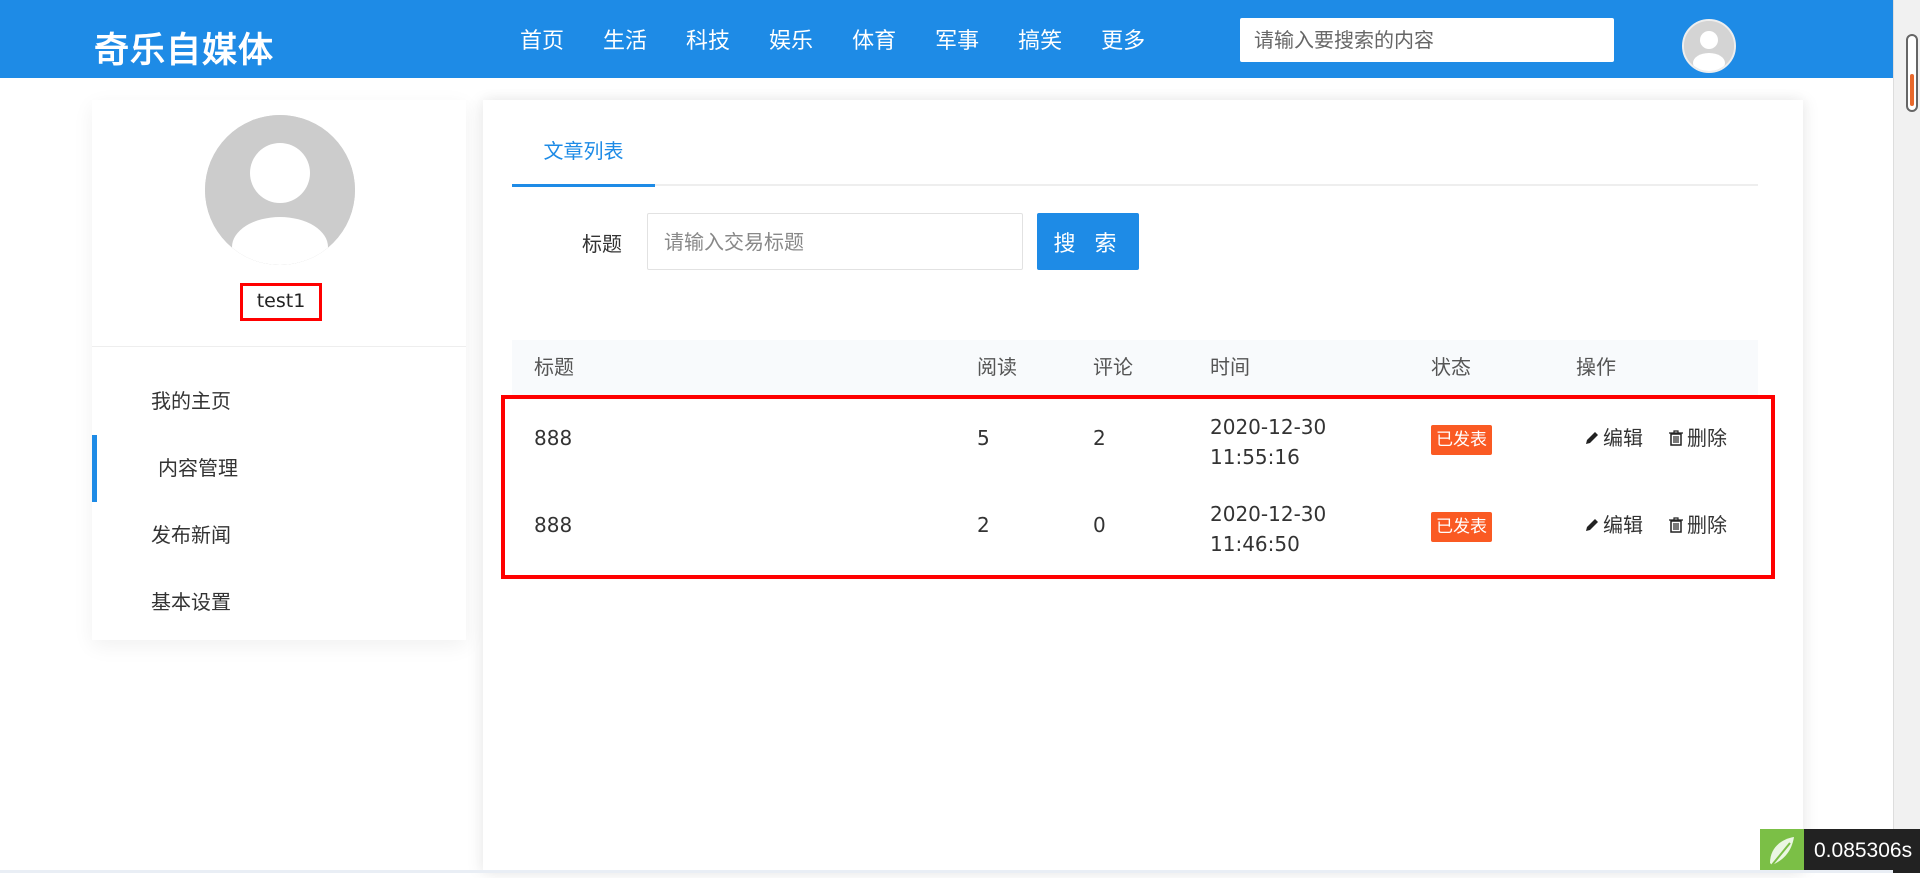 This screenshot has width=1920, height=878. What do you see at coordinates (983, 525) in the screenshot?
I see `cell-reads: 2` at bounding box center [983, 525].